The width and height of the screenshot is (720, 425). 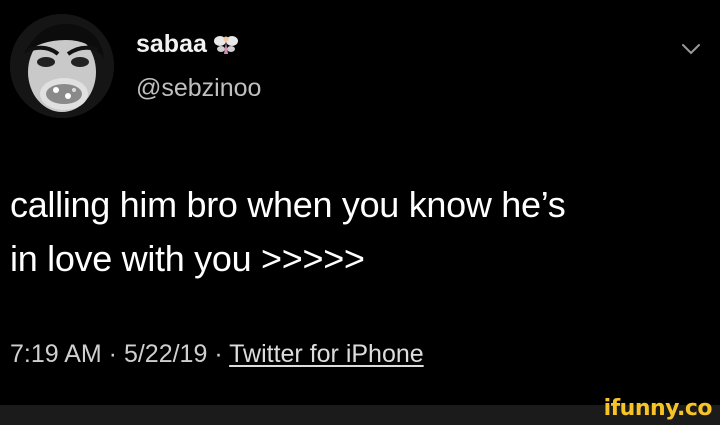 I want to click on tweet-source-link: Twitter for iPhone, so click(x=326, y=354).